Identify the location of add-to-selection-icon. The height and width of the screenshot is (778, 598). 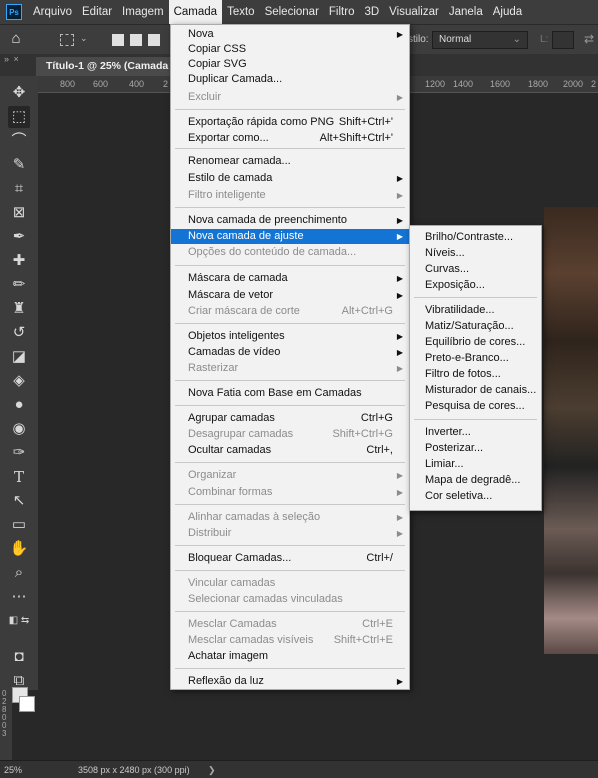
(136, 40).